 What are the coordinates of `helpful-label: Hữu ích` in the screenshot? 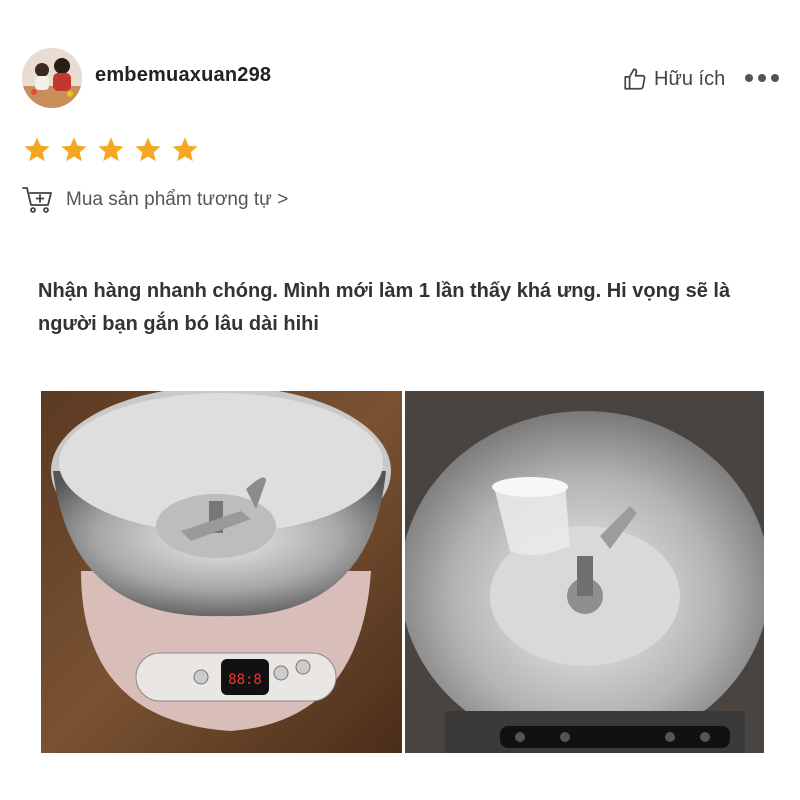 It's located at (690, 78).